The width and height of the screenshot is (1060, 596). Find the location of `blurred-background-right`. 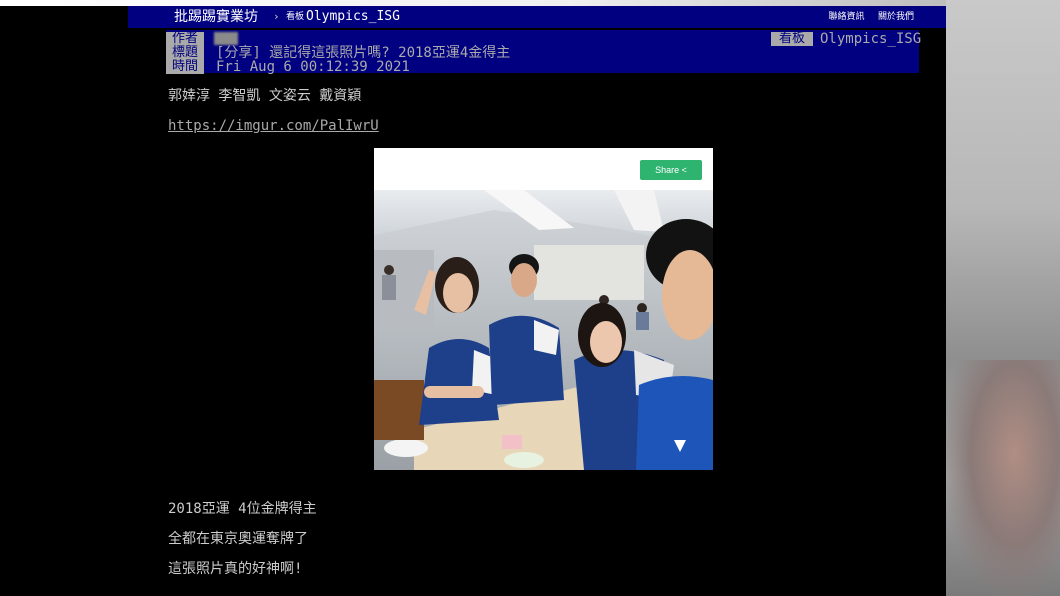

blurred-background-right is located at coordinates (1003, 298).